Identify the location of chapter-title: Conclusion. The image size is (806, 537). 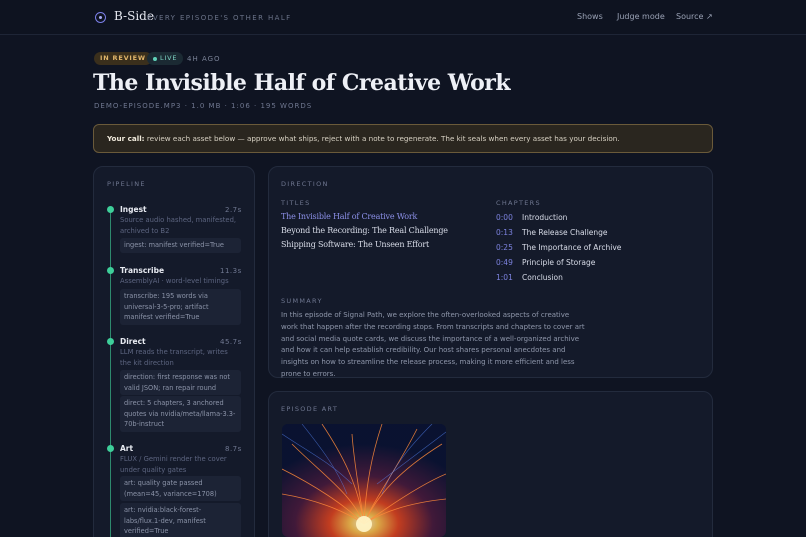
(542, 277).